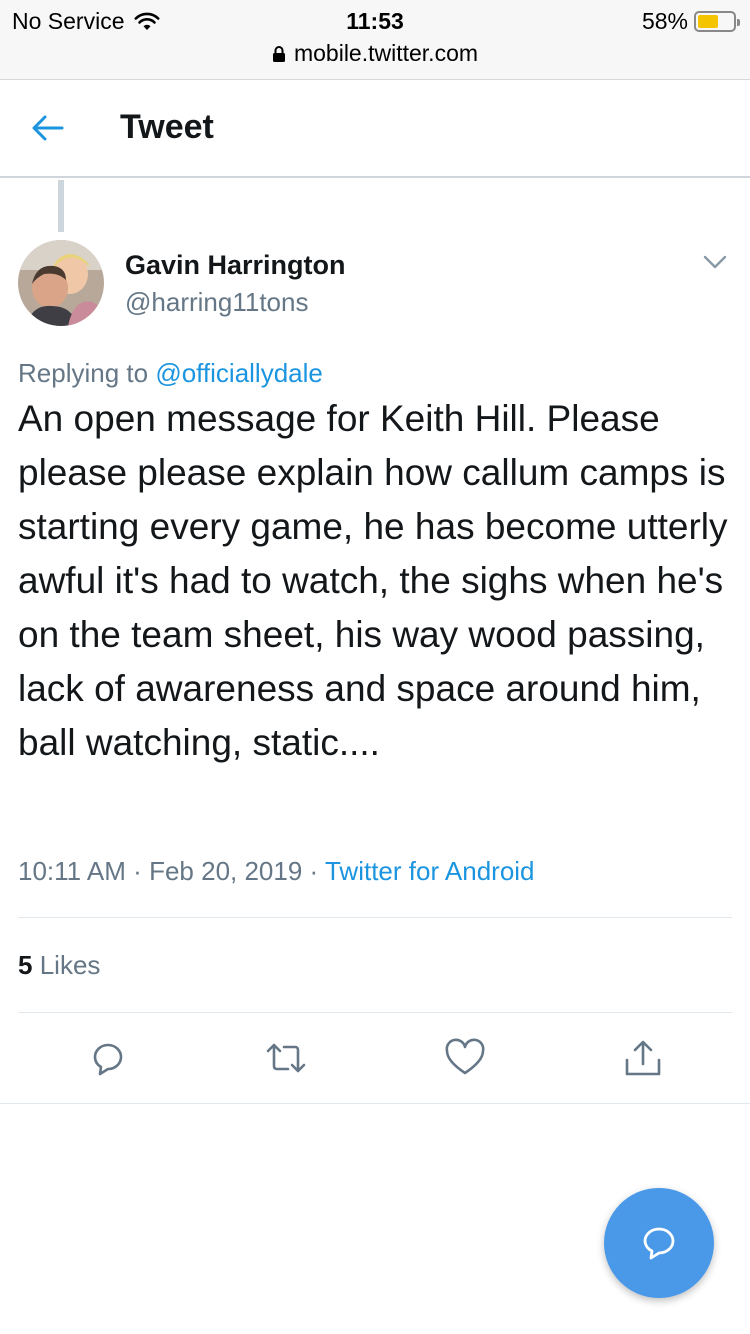  Describe the element at coordinates (70, 965) in the screenshot. I see `likes-label: Likes` at that location.